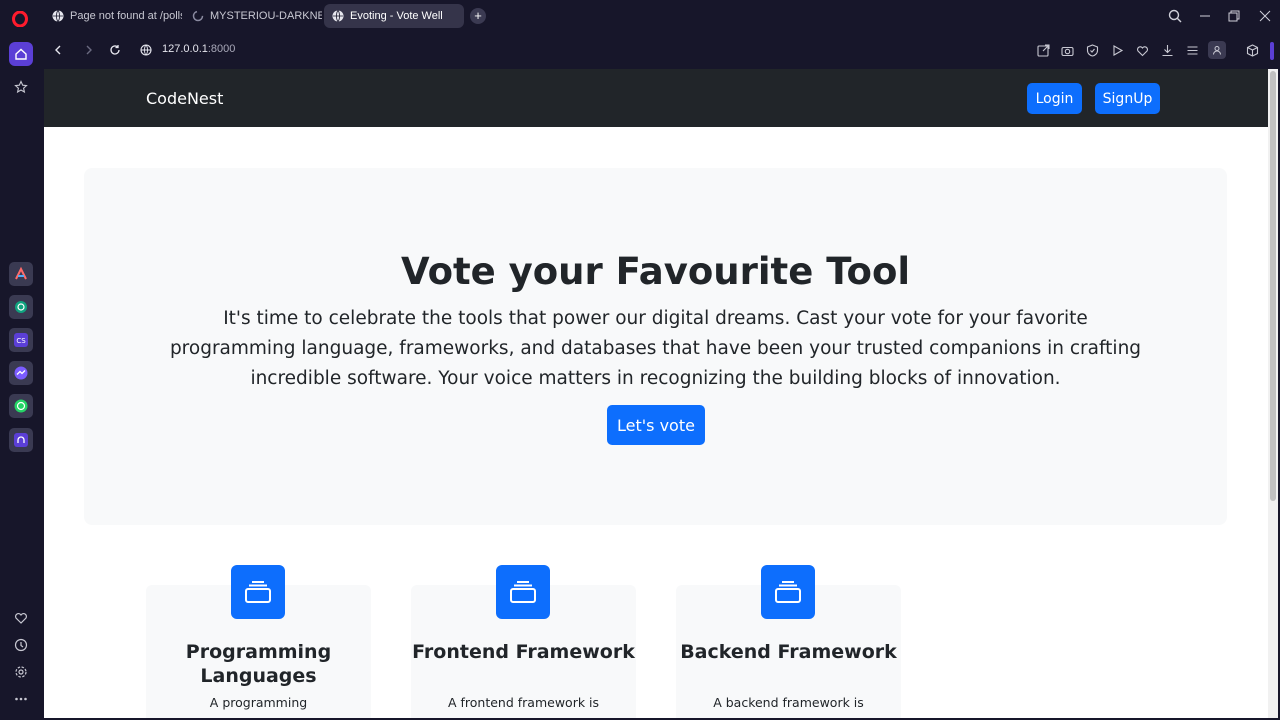 This screenshot has height=720, width=1280. Describe the element at coordinates (661, 50) in the screenshot. I see `address-bar: 127.0.0.1:8000` at that location.